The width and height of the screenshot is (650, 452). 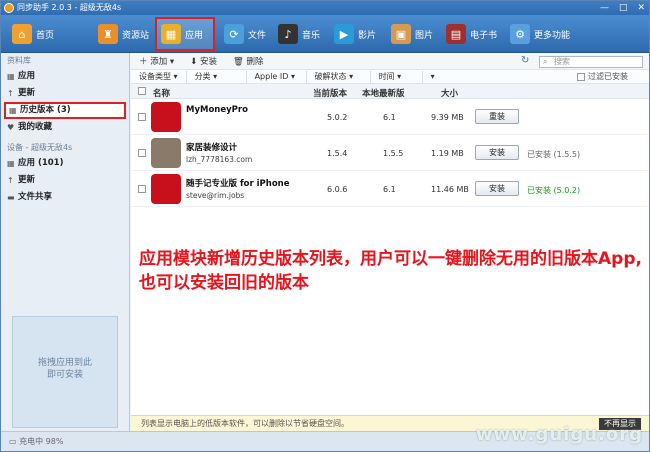 I want to click on library-heading: 资料库, so click(x=19, y=60).